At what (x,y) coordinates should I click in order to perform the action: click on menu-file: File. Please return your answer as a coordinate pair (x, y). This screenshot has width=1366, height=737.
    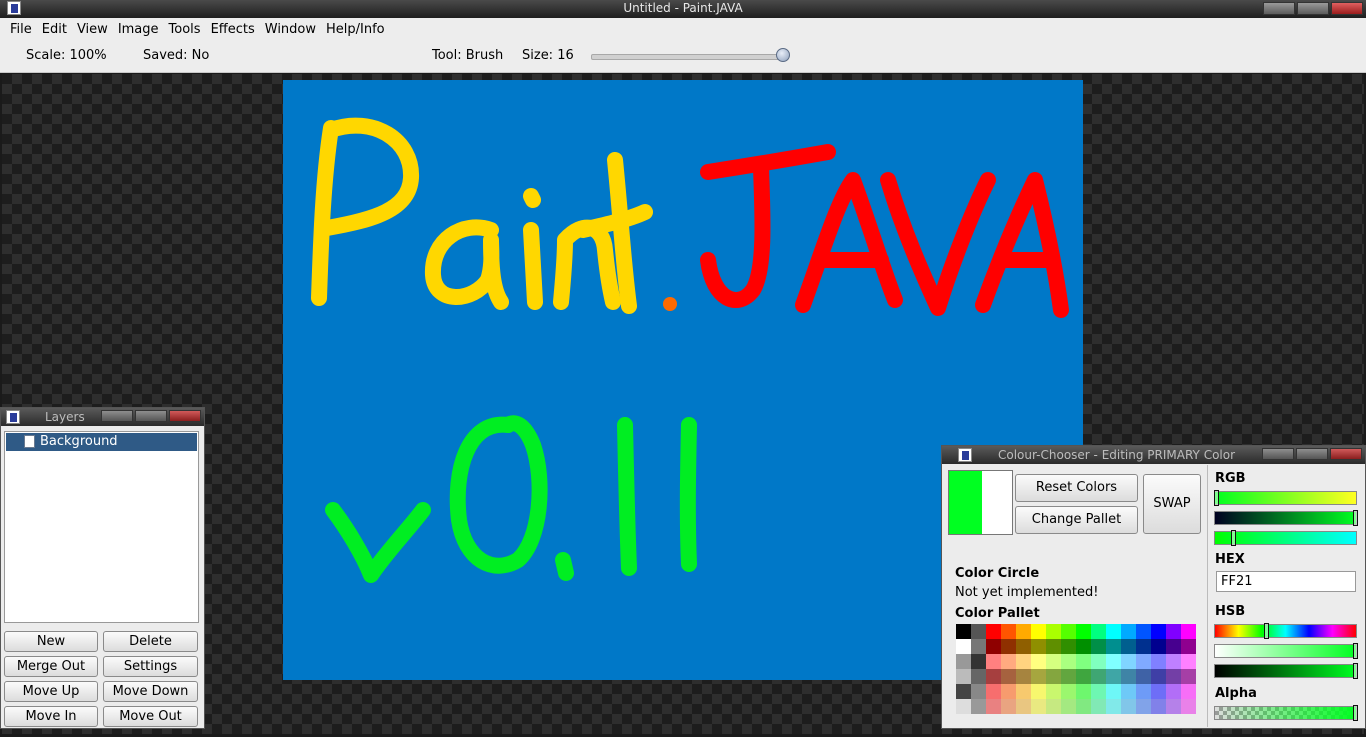
    Looking at the image, I should click on (18, 29).